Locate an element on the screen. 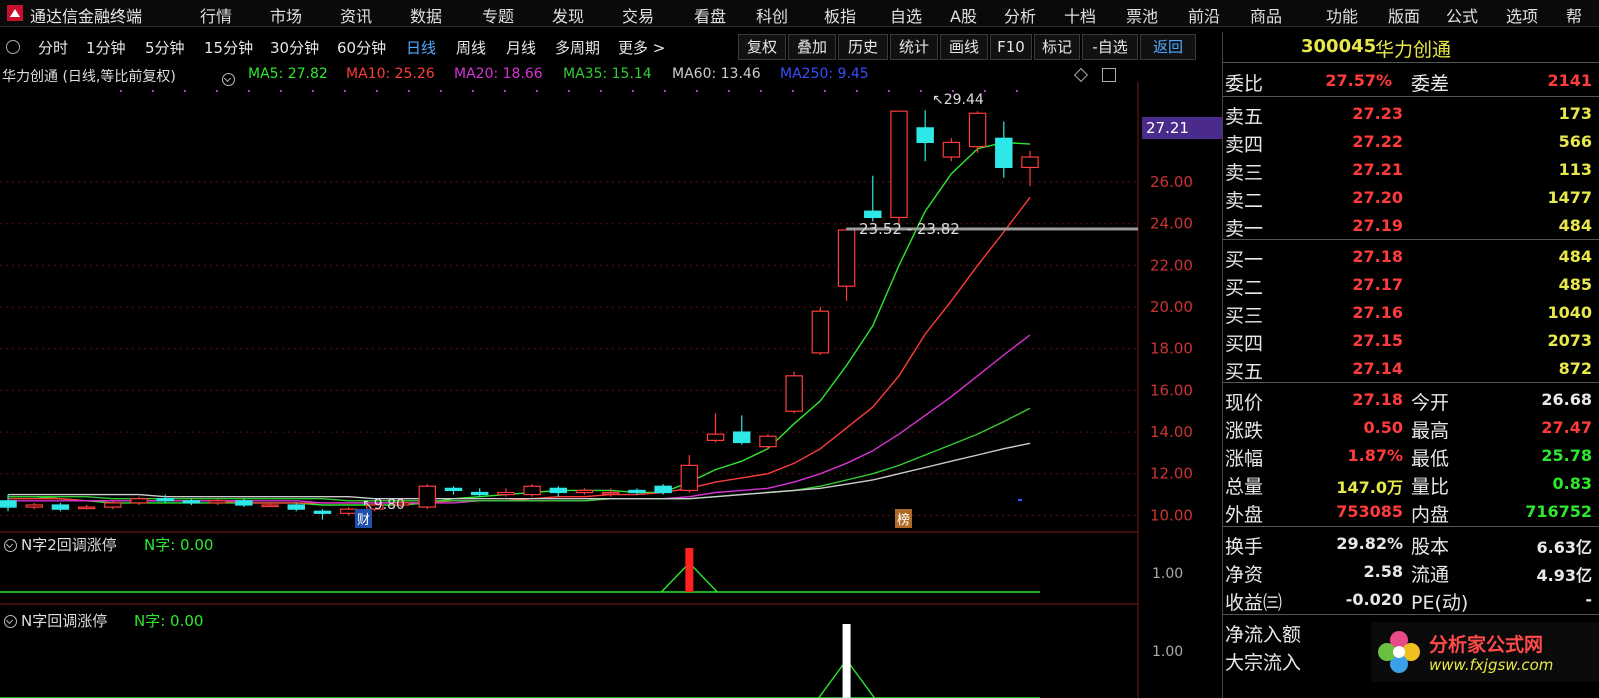 Image resolution: width=1599 pixels, height=698 pixels. period-tab: 周线 is located at coordinates (471, 47).